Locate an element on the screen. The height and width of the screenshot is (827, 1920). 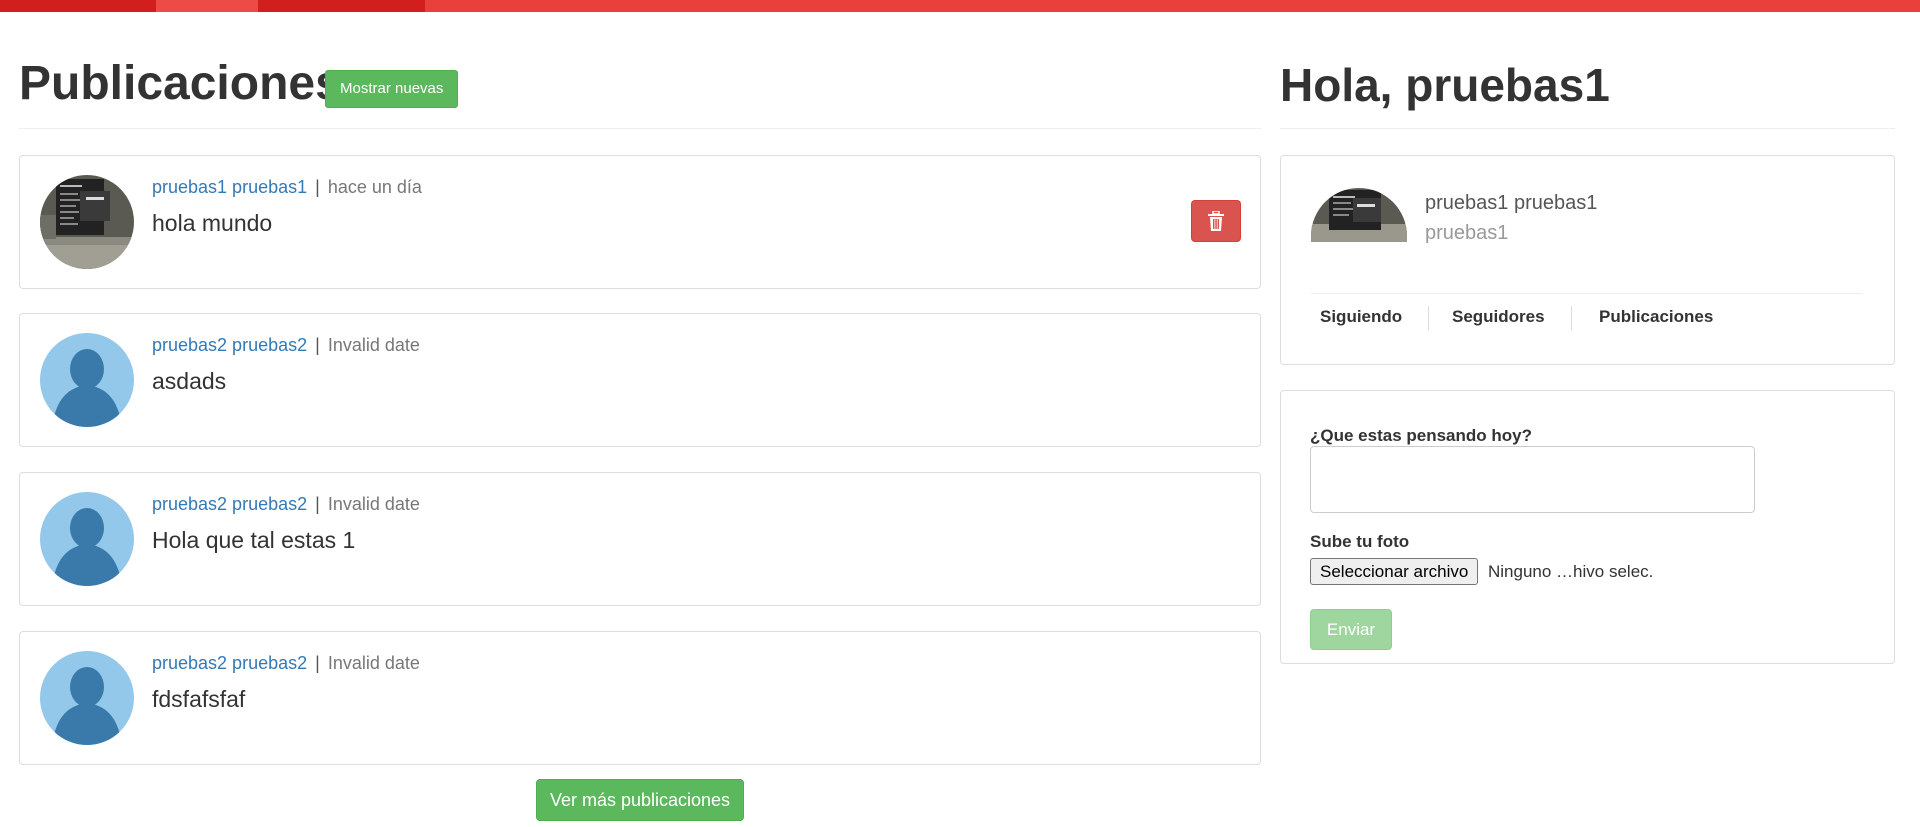
top-accent-bar is located at coordinates (960, 6).